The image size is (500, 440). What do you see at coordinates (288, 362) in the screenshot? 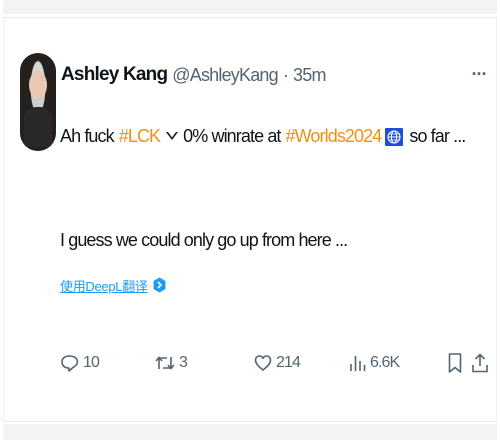
I see `like-count: 214` at bounding box center [288, 362].